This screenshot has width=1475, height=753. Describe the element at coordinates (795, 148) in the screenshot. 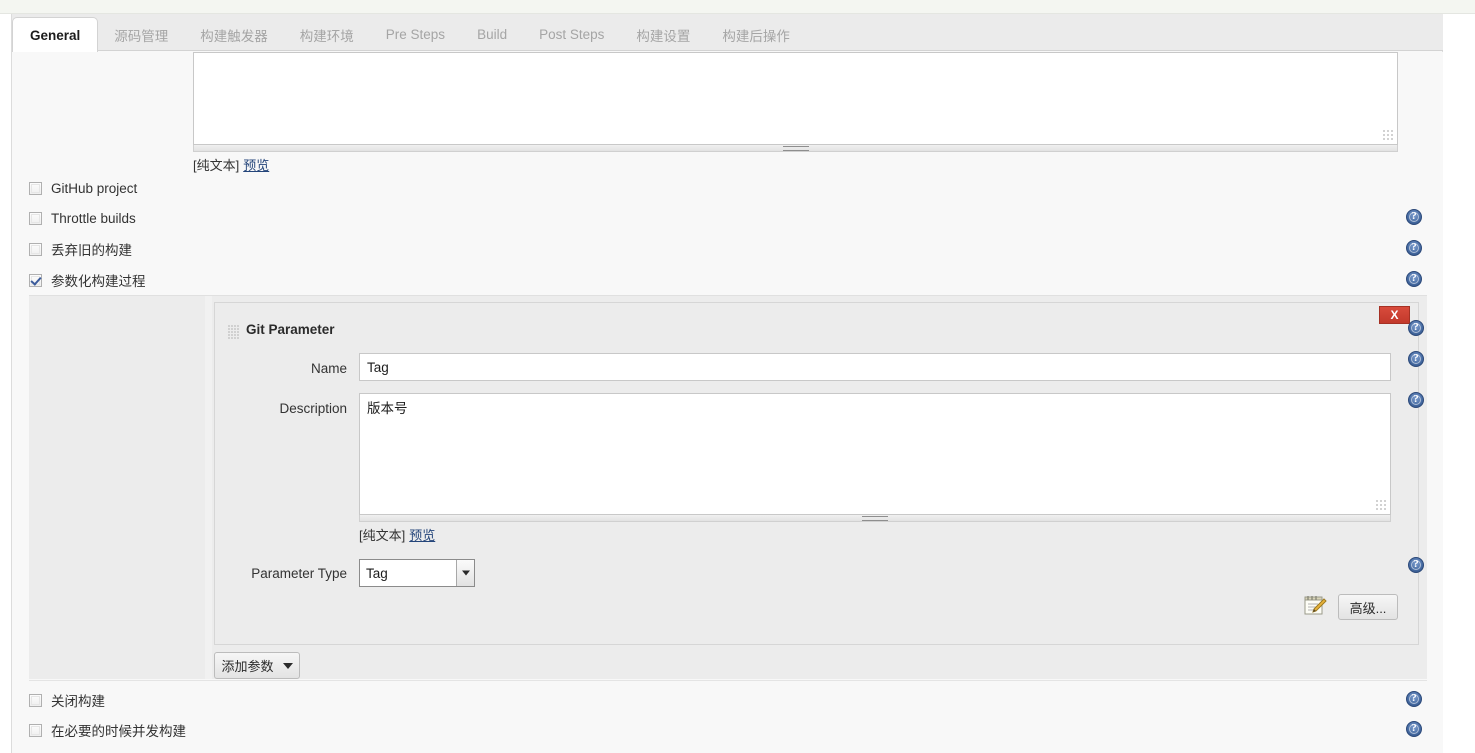

I see `job-description-resize-bar` at that location.